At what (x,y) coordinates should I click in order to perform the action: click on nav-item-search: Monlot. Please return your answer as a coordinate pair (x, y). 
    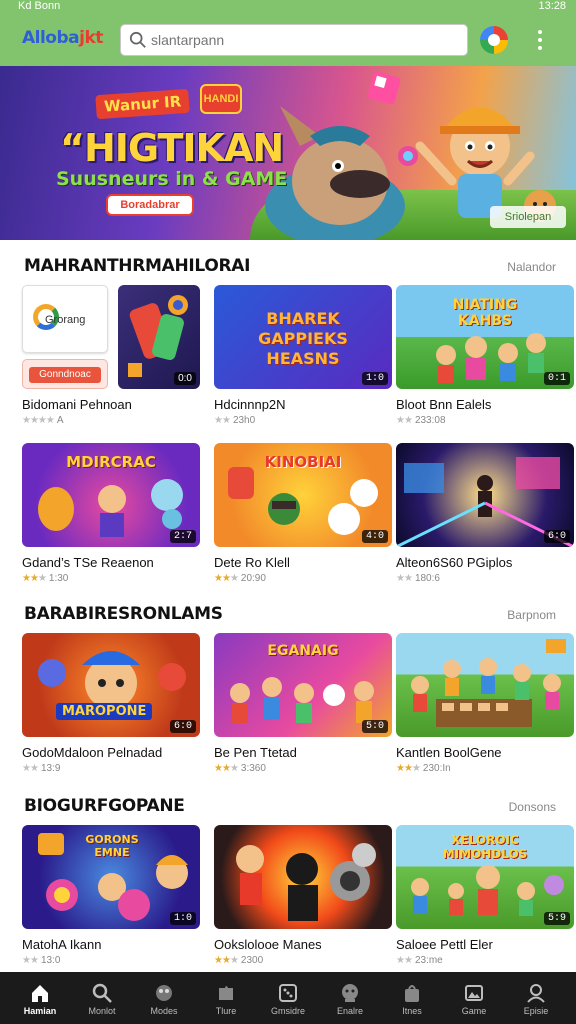
    Looking at the image, I should click on (102, 998).